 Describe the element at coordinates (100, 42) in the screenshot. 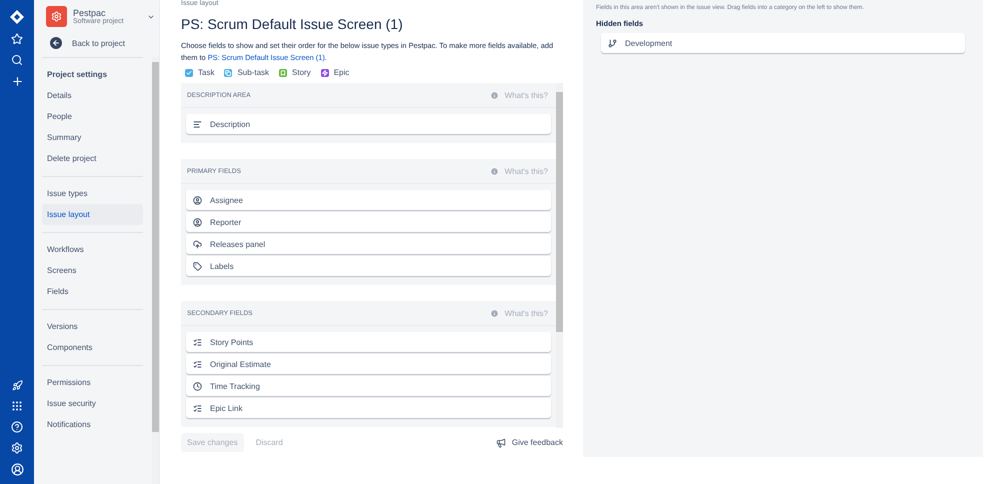

I see `back-link: Back to project` at that location.